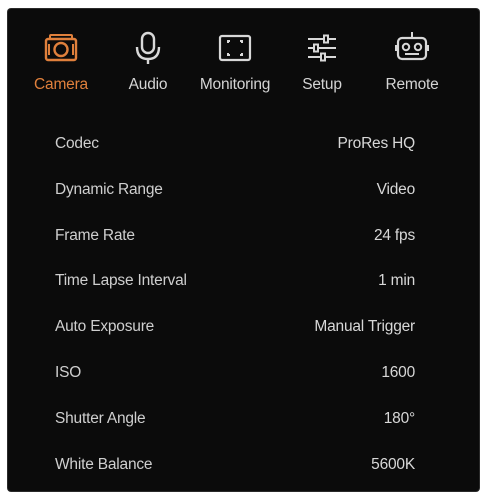 The height and width of the screenshot is (498, 490). I want to click on setting-label: Dynamic Range, so click(109, 189).